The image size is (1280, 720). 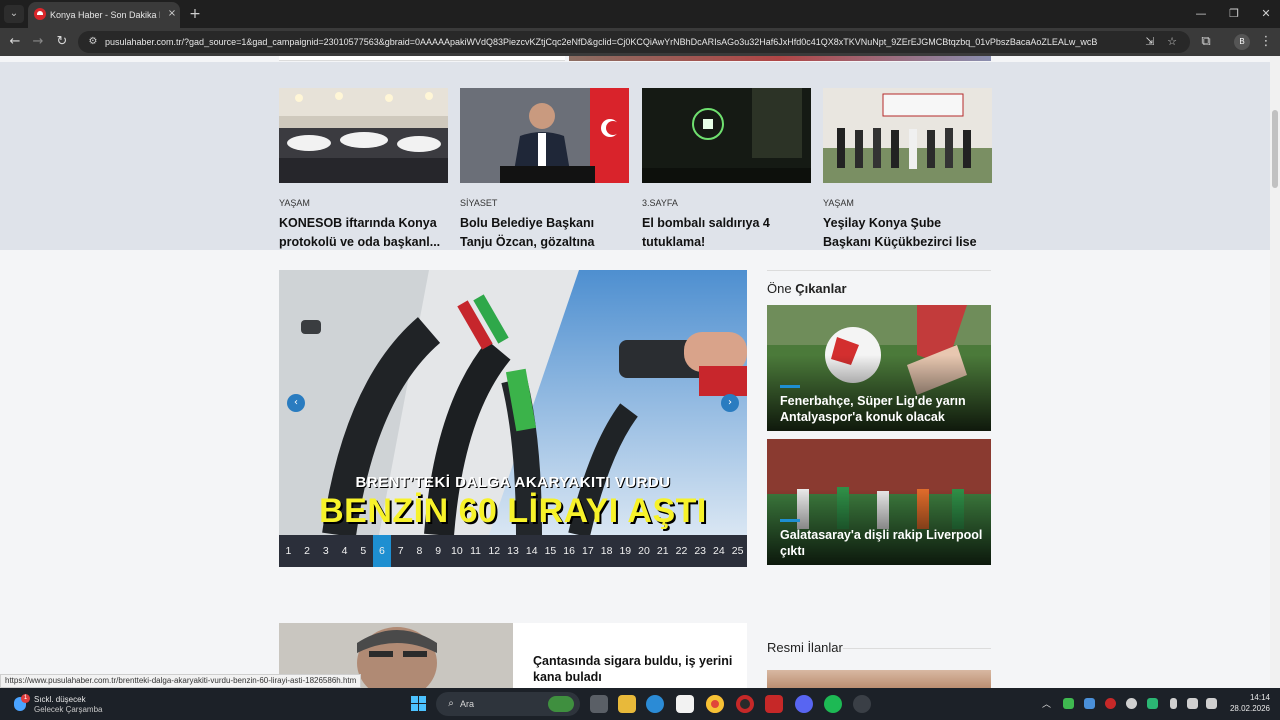 What do you see at coordinates (1172, 42) in the screenshot?
I see `bookmark-star-icon: ☆` at bounding box center [1172, 42].